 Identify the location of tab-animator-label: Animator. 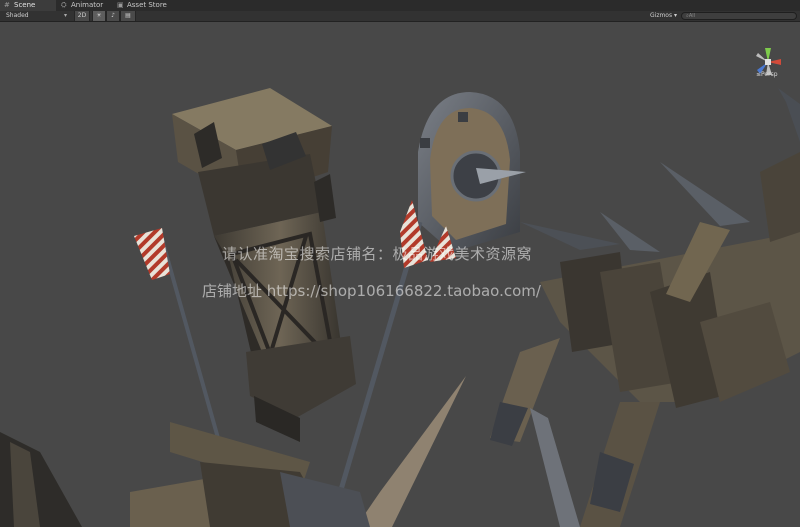
(87, 5).